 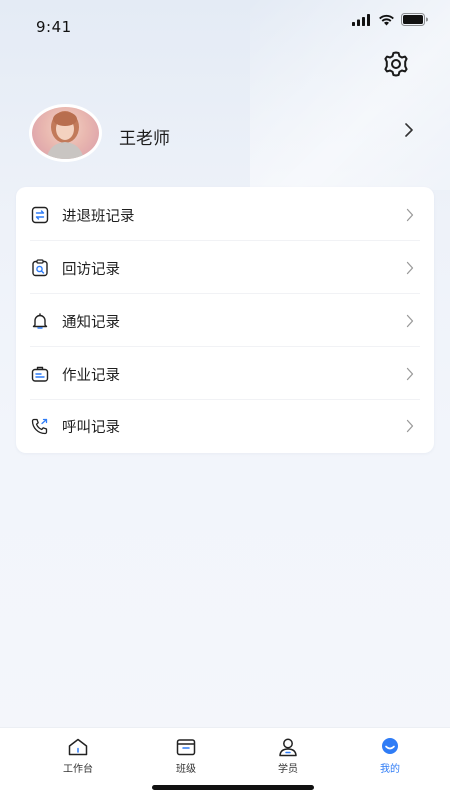 What do you see at coordinates (361, 19) in the screenshot?
I see `signal-icon` at bounding box center [361, 19].